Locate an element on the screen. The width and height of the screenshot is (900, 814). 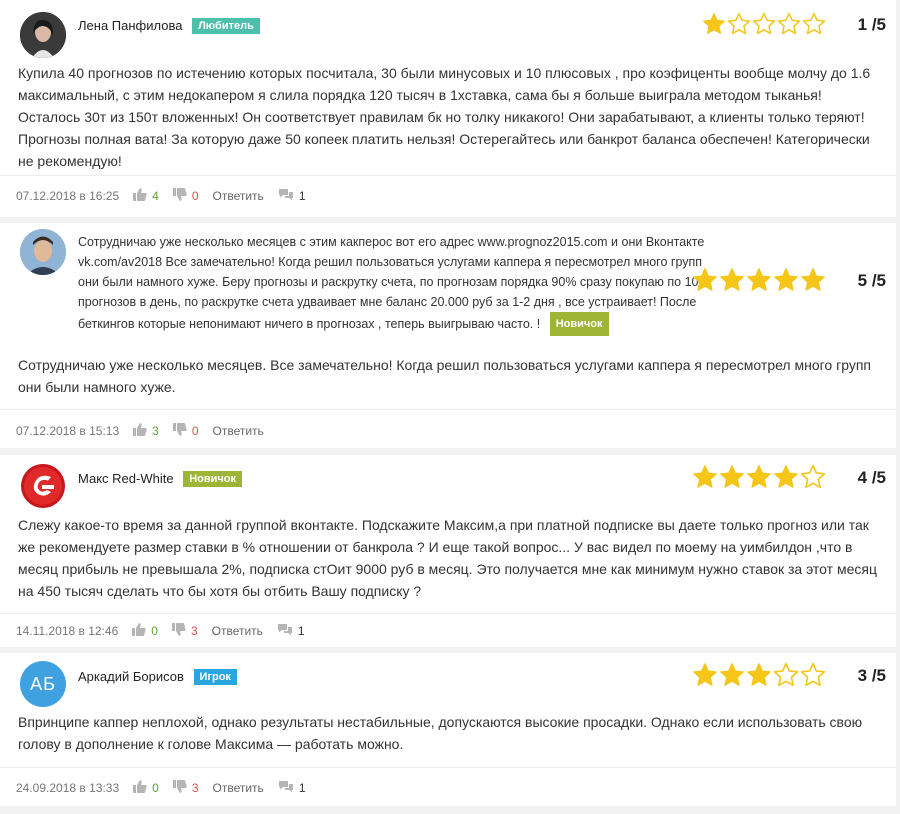
like-button: 4 is located at coordinates (146, 196).